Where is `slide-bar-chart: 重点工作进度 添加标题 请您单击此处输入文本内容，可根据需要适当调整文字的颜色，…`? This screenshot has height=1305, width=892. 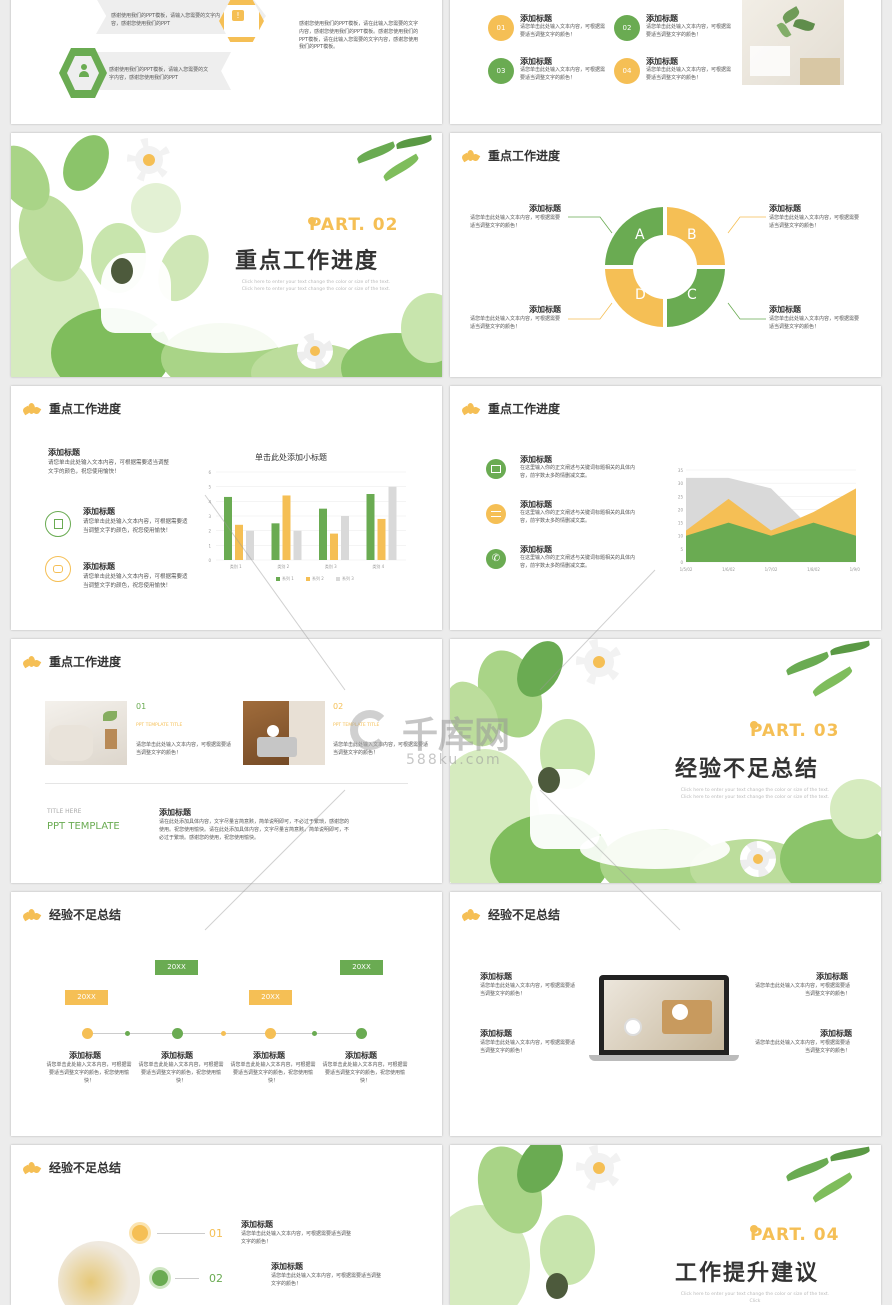
slide-bar-chart: 重点工作进度 添加标题 请您单击此处输入文本内容，可根据需要适当调整文字的颜色，… is located at coordinates (226, 508).